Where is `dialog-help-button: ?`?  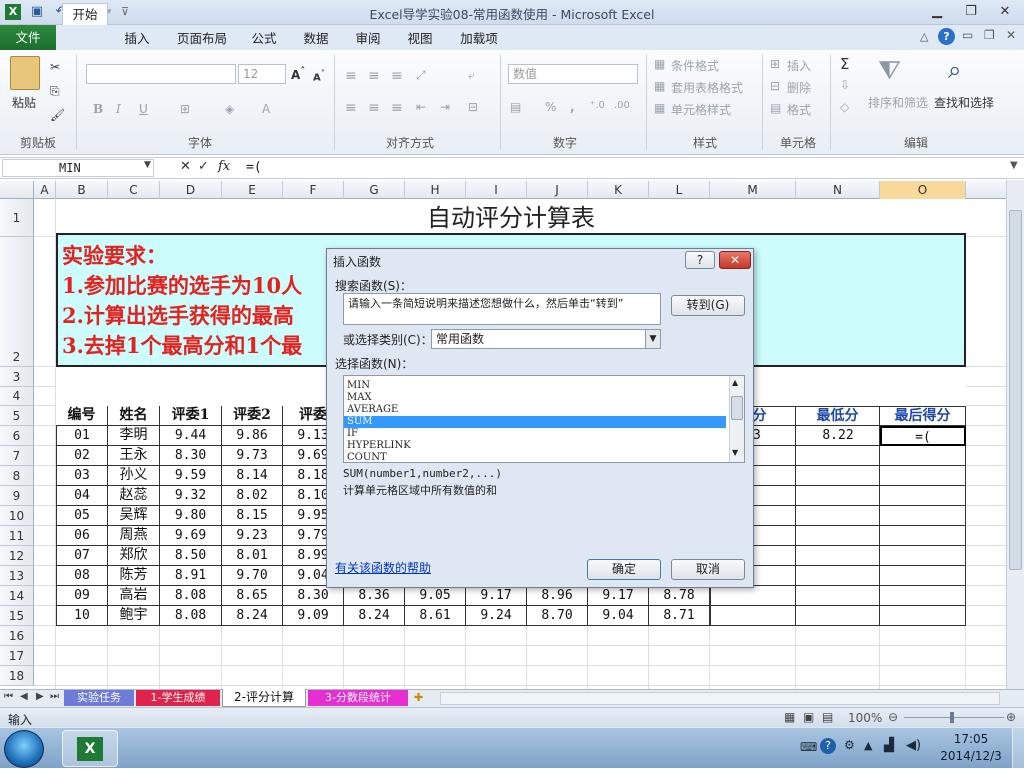 dialog-help-button: ? is located at coordinates (700, 260).